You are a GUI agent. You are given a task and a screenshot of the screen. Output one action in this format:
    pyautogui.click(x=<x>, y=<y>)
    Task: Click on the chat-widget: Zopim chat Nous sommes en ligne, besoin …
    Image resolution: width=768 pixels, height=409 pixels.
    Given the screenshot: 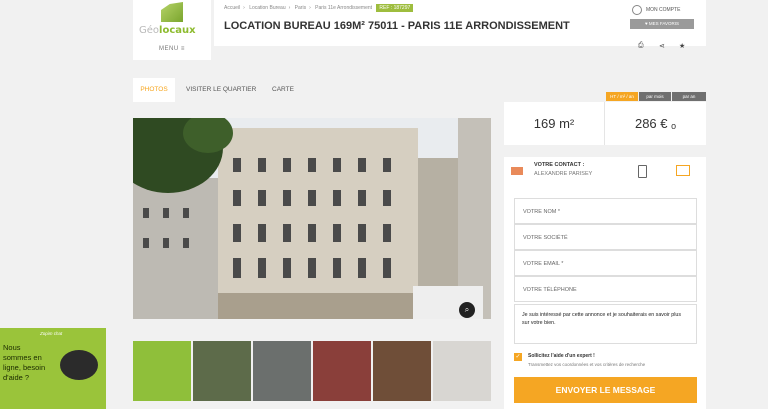 What is the action you would take?
    pyautogui.click(x=53, y=368)
    